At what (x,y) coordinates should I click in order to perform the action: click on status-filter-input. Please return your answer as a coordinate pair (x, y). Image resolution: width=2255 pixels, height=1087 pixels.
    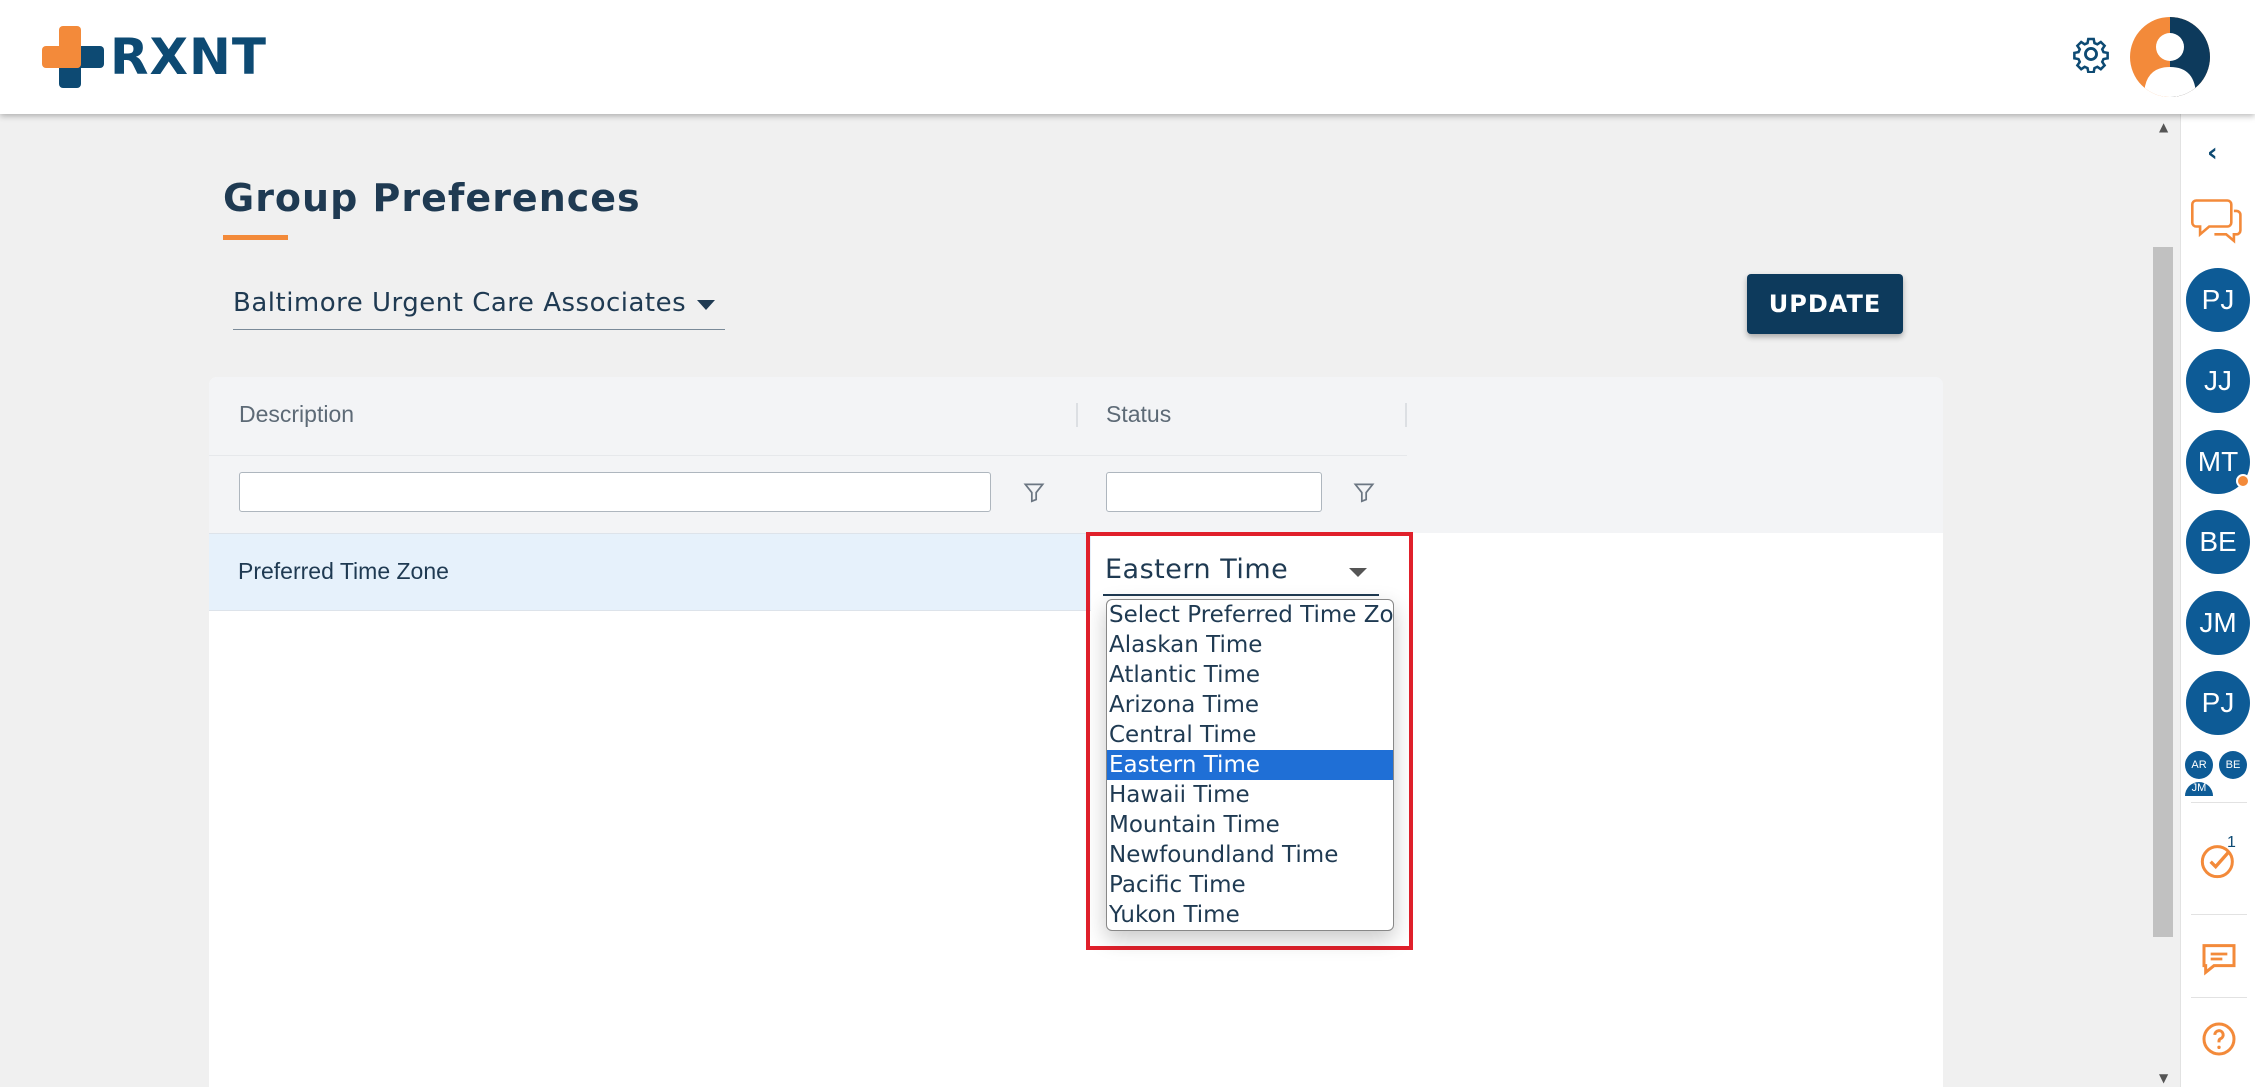
    Looking at the image, I should click on (1214, 492).